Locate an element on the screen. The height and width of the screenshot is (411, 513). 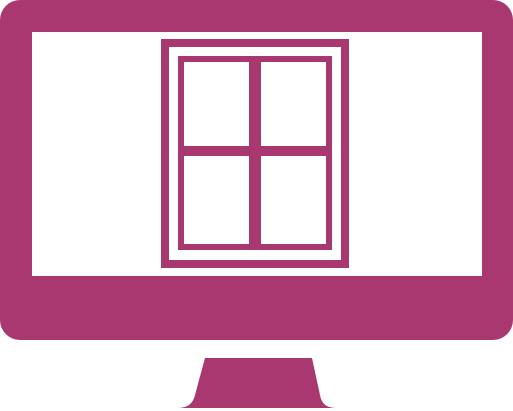
window-pane-top-right is located at coordinates (293, 104).